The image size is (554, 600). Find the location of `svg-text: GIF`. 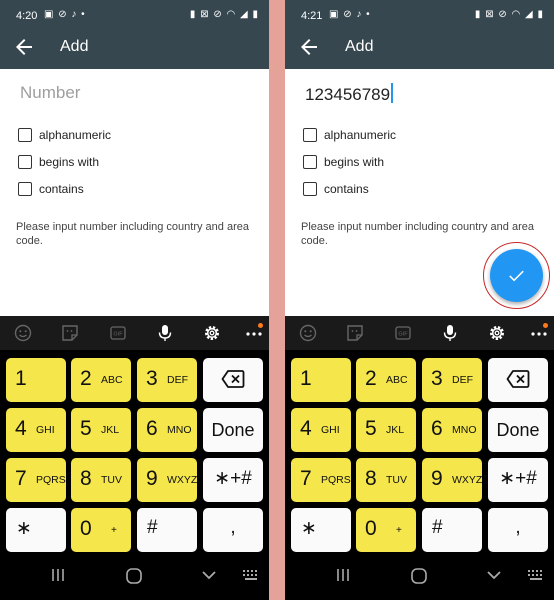

svg-text: GIF is located at coordinates (403, 335).